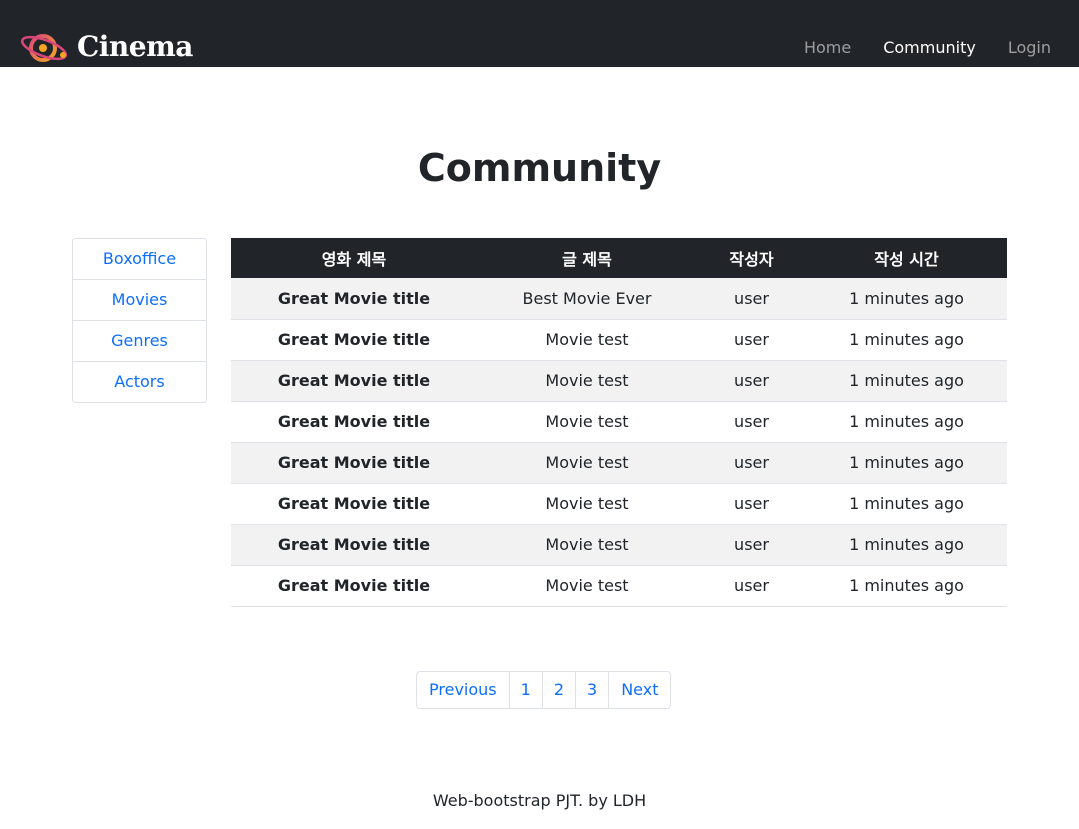  I want to click on pagination-next-button: Next, so click(639, 690).